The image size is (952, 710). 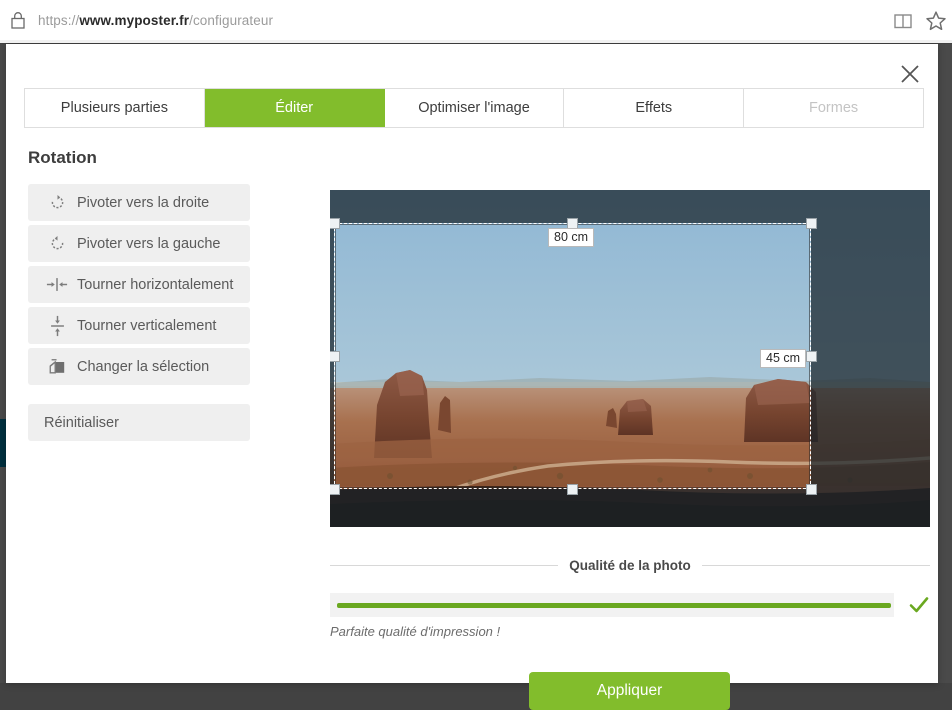 What do you see at coordinates (143, 202) in the screenshot?
I see `rotate-right-label: Pivoter vers la droite` at bounding box center [143, 202].